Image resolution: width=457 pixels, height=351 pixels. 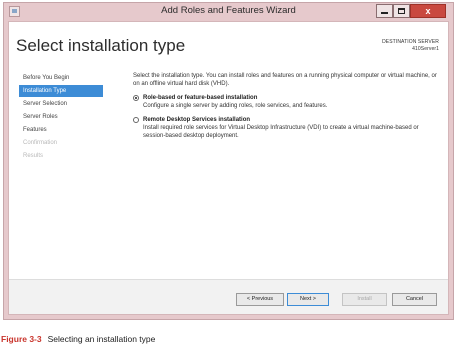 What do you see at coordinates (101, 45) in the screenshot?
I see `page-title: Select installation type` at bounding box center [101, 45].